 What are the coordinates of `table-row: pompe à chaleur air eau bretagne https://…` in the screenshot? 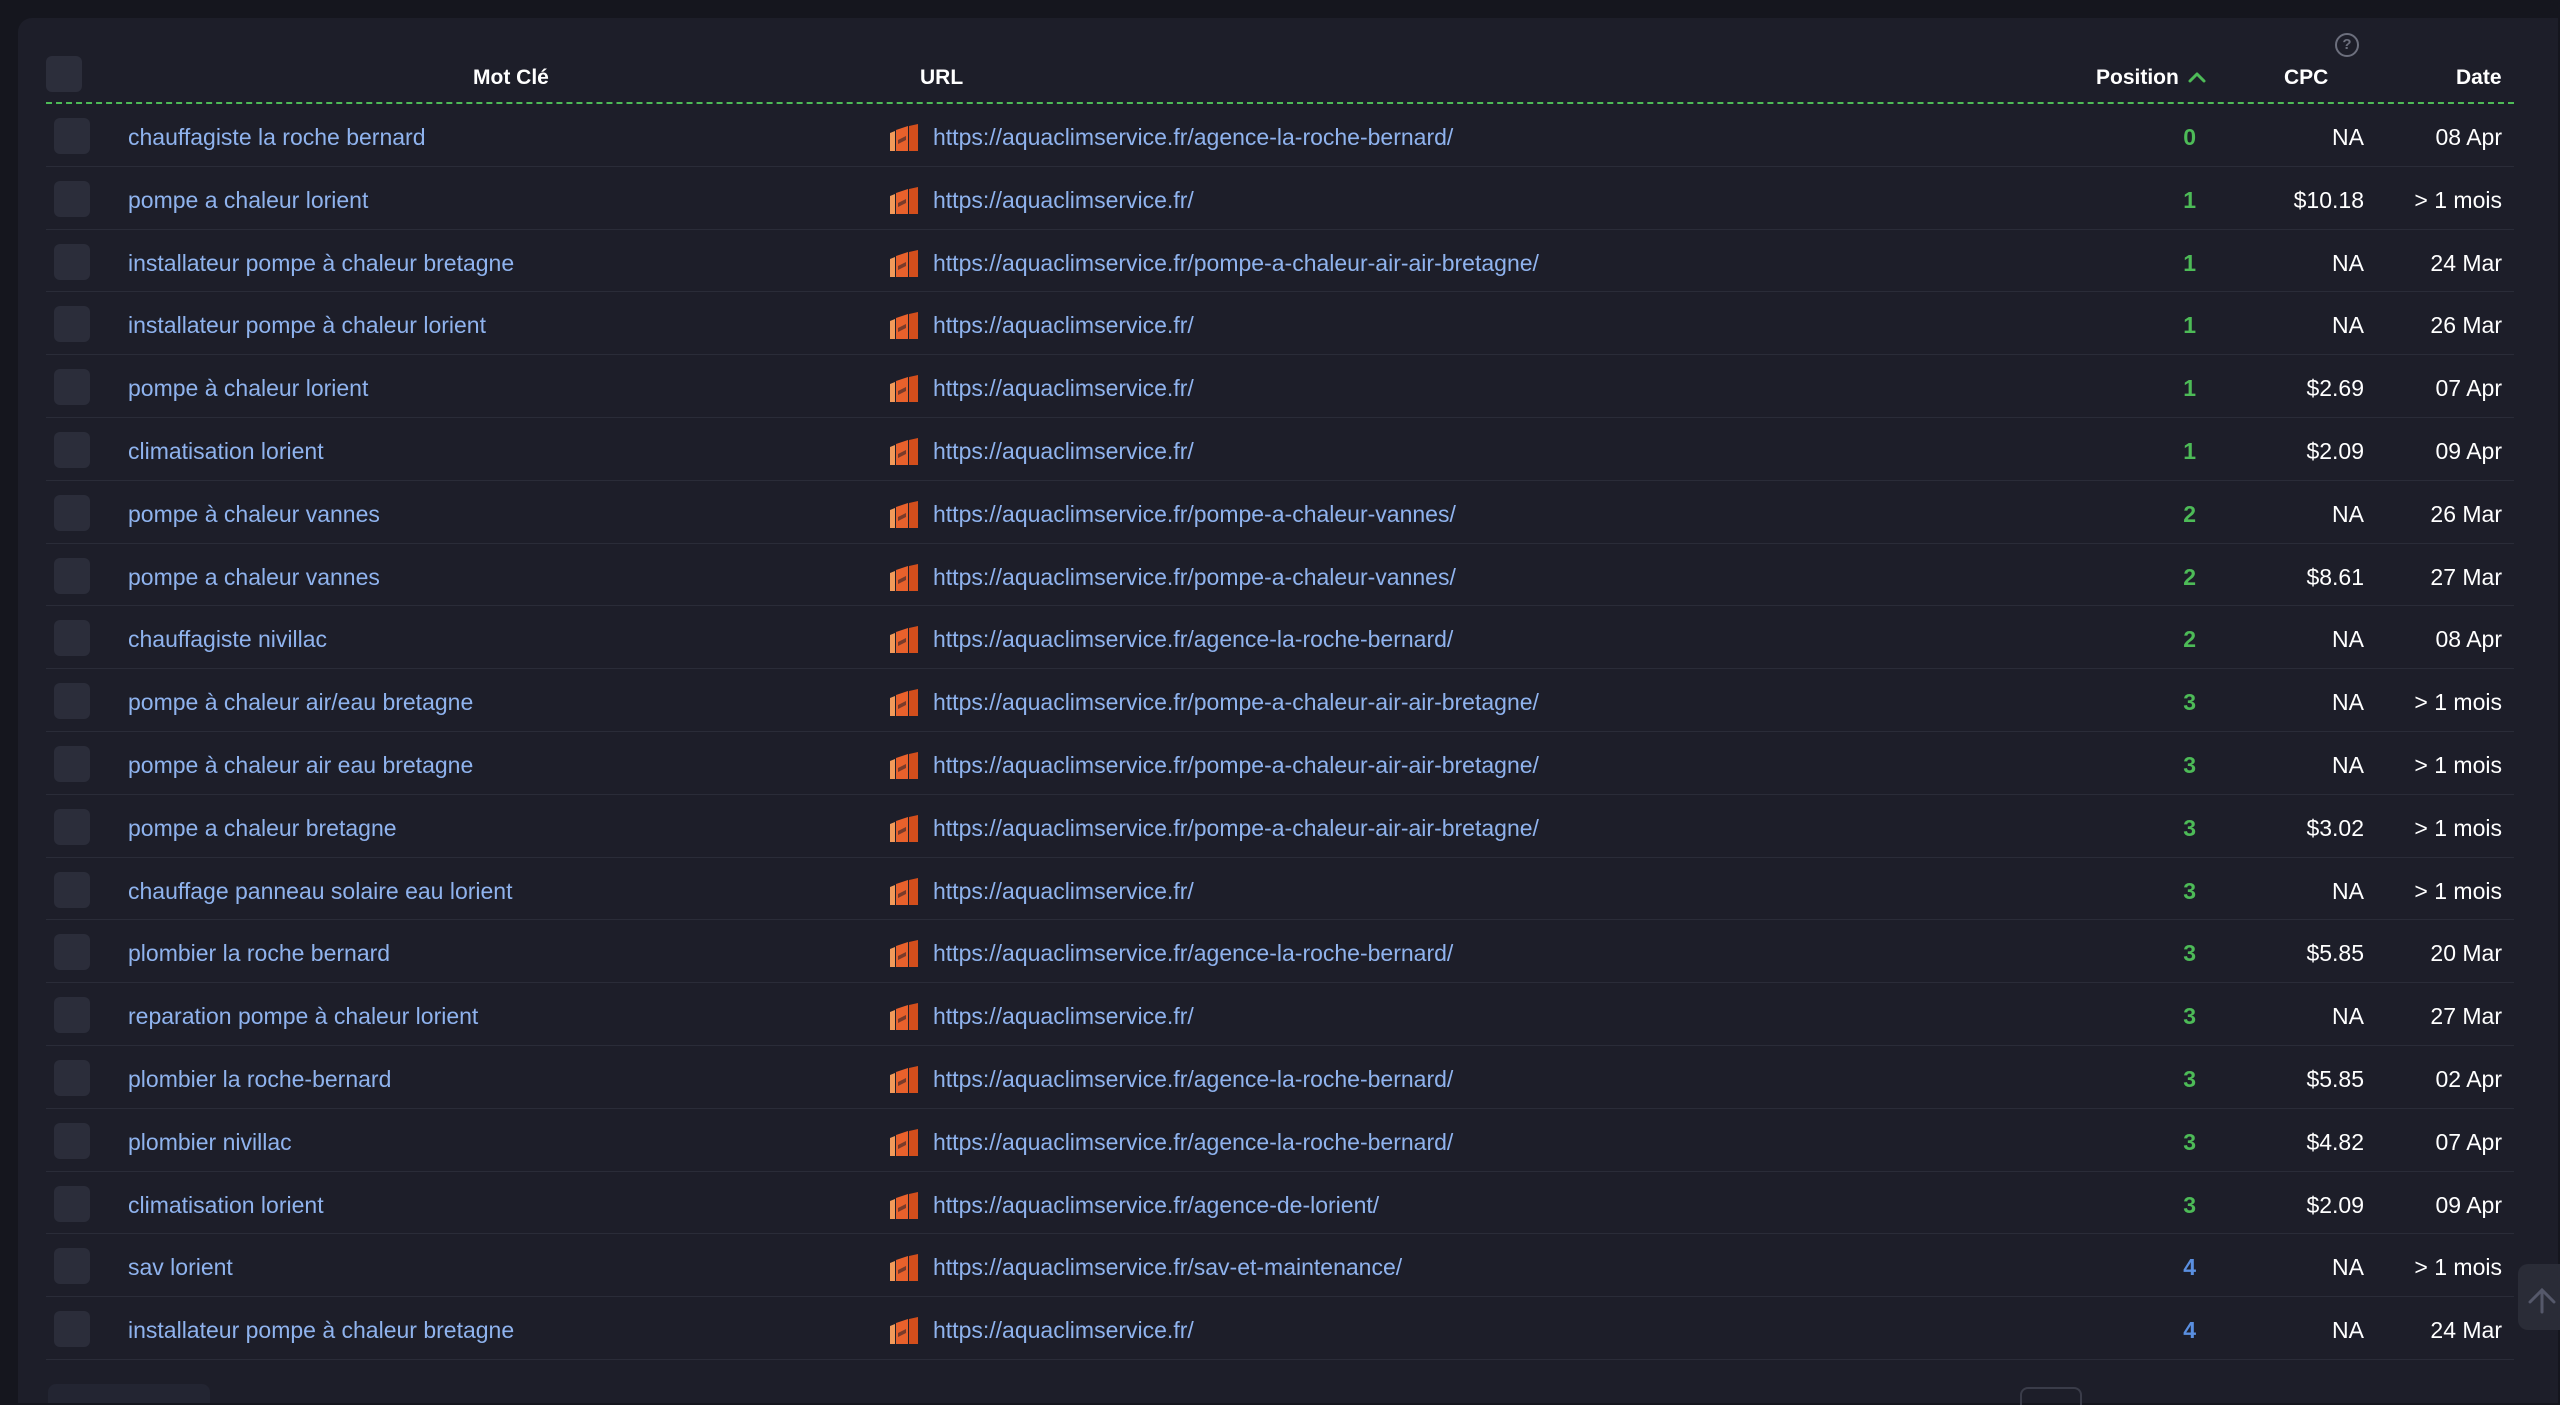 It's located at (1280, 763).